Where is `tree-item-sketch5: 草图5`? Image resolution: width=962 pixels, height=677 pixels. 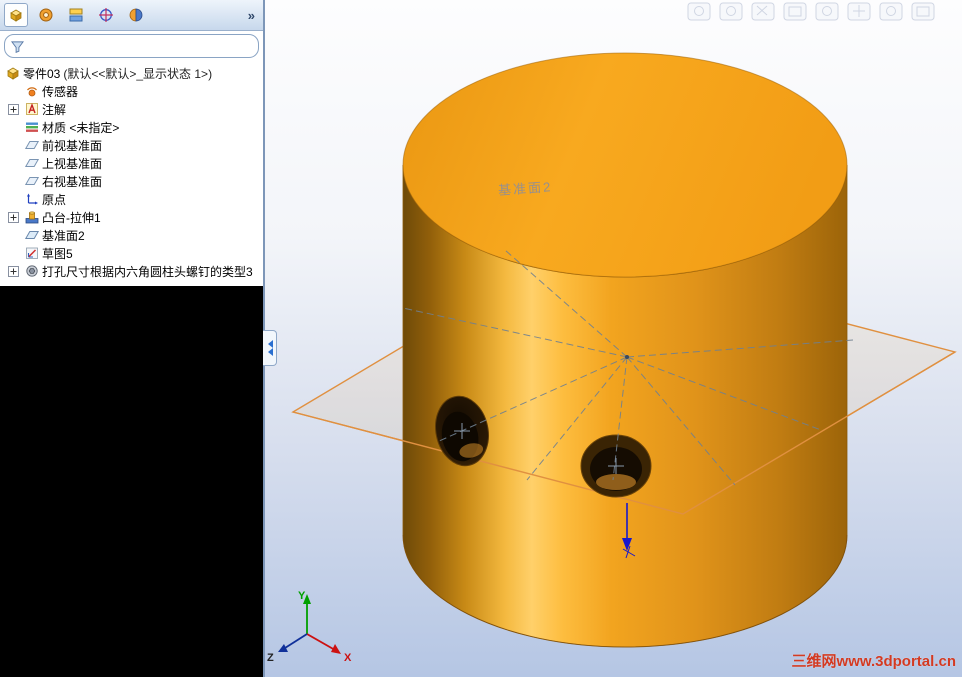 tree-item-sketch5: 草图5 is located at coordinates (131, 253).